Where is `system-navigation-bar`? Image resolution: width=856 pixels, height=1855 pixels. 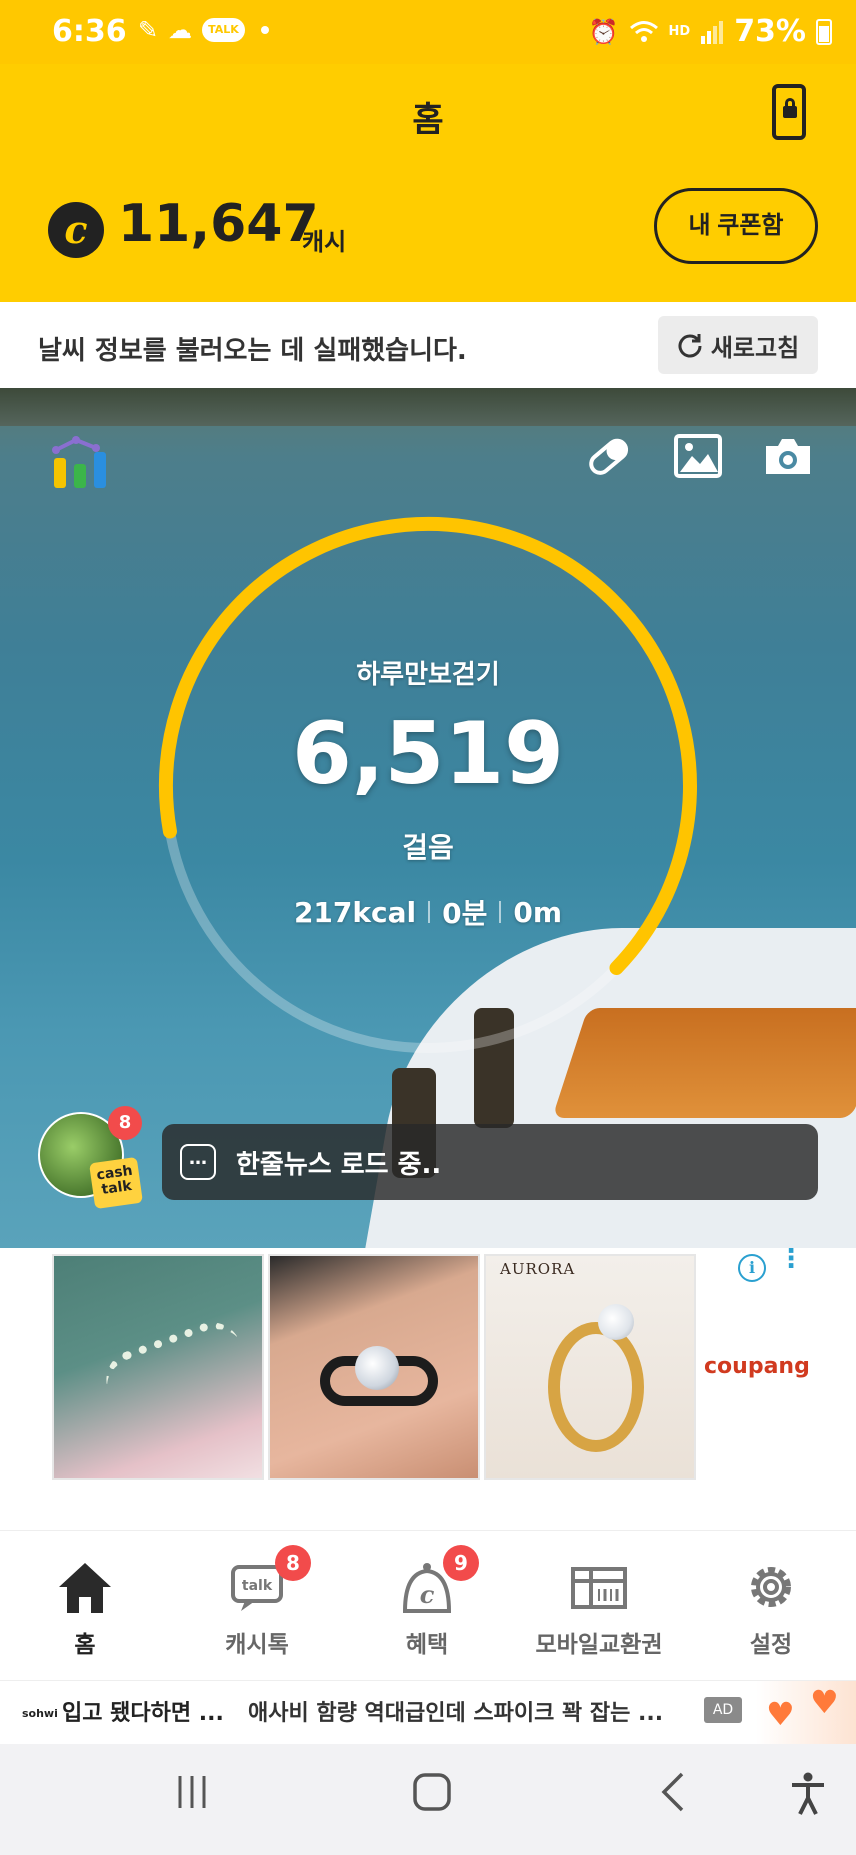
system-navigation-bar is located at coordinates (428, 1799).